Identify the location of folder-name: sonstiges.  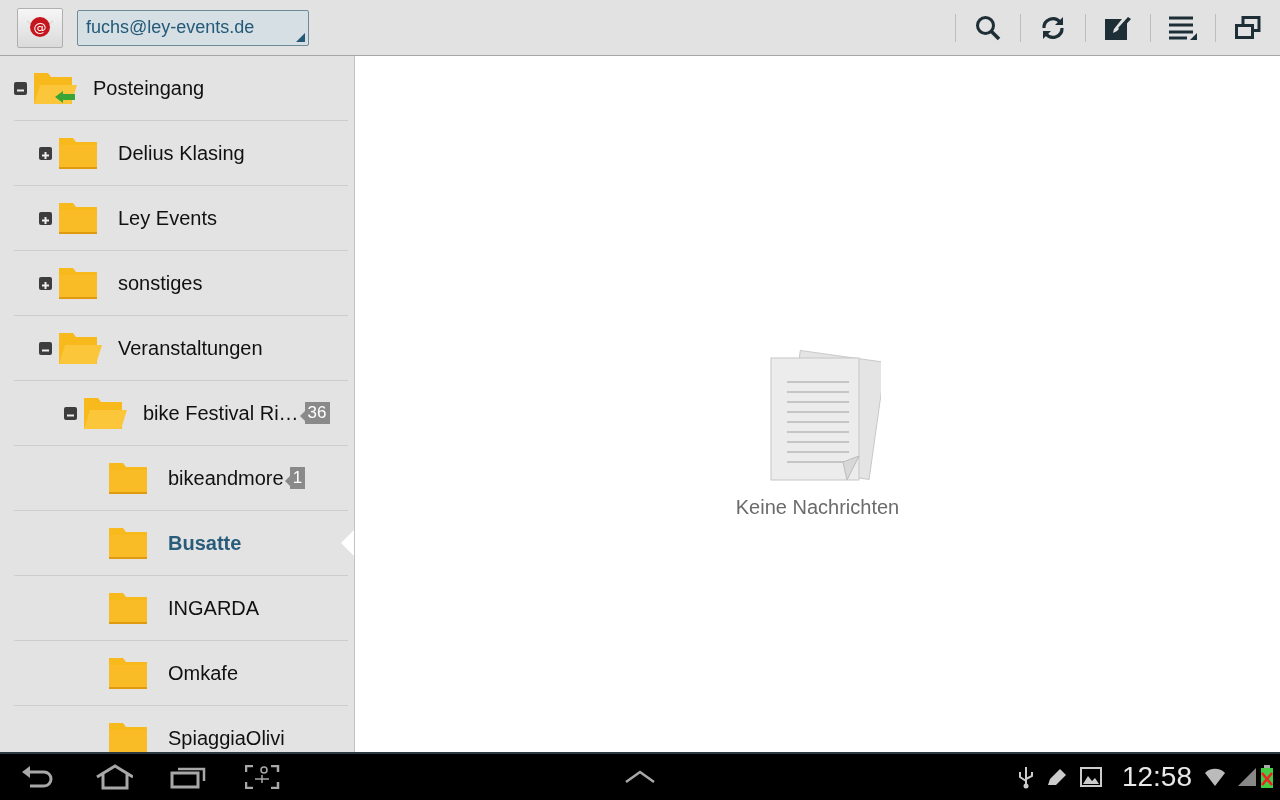
(160, 283).